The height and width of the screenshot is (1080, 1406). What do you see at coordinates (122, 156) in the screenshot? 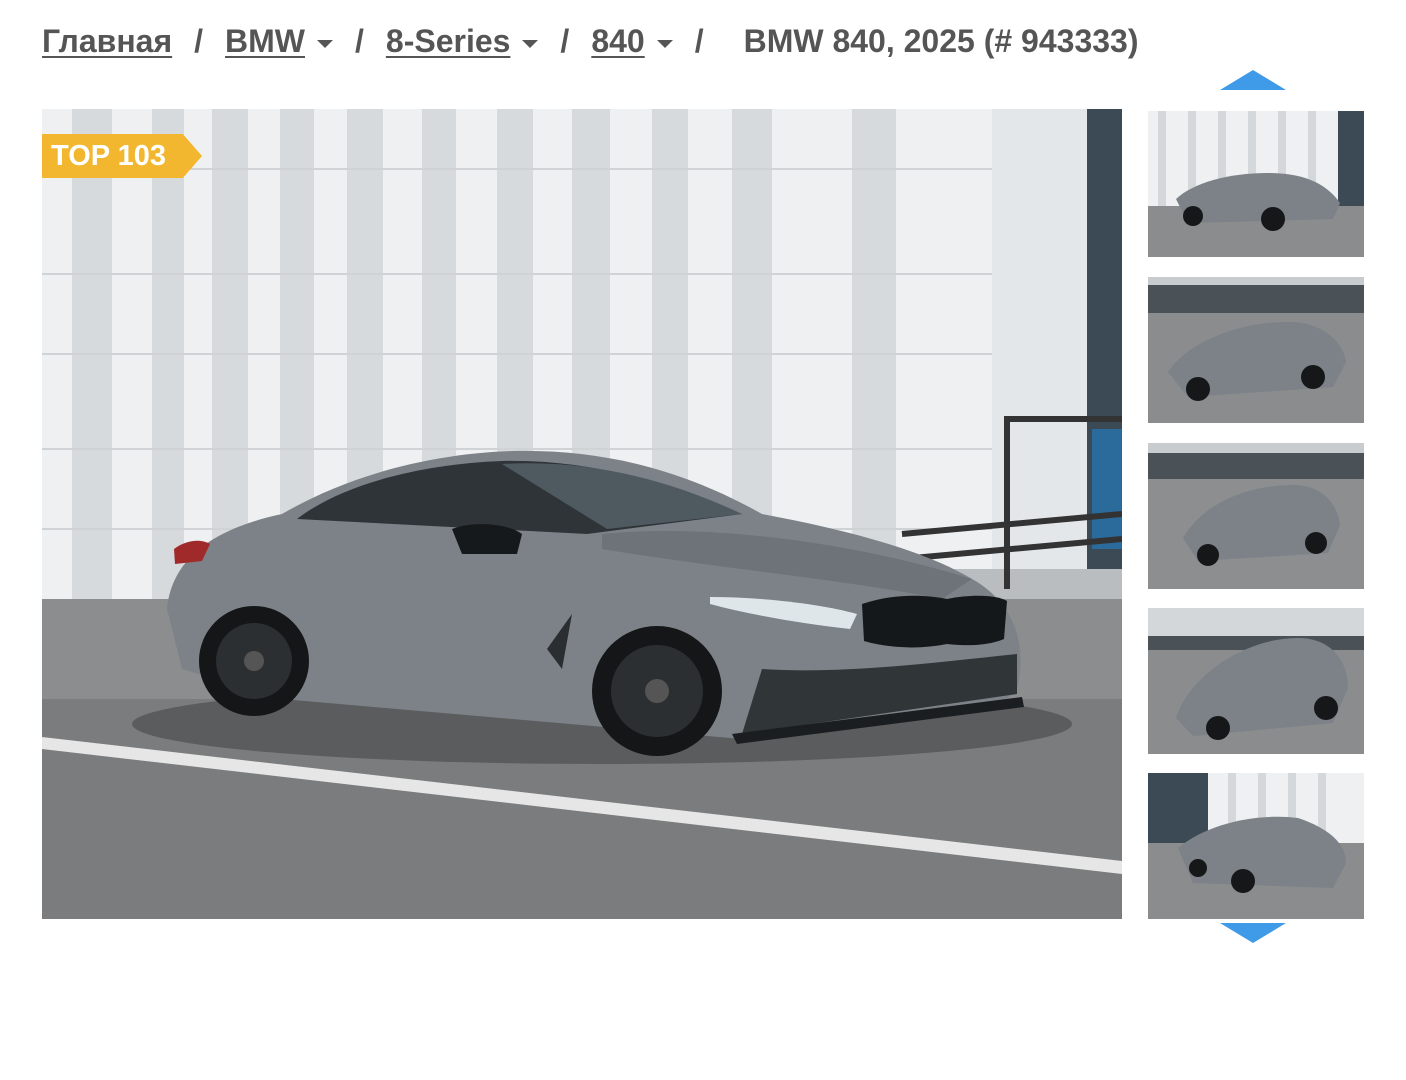
I see `top-rank-badge: TOP 103` at bounding box center [122, 156].